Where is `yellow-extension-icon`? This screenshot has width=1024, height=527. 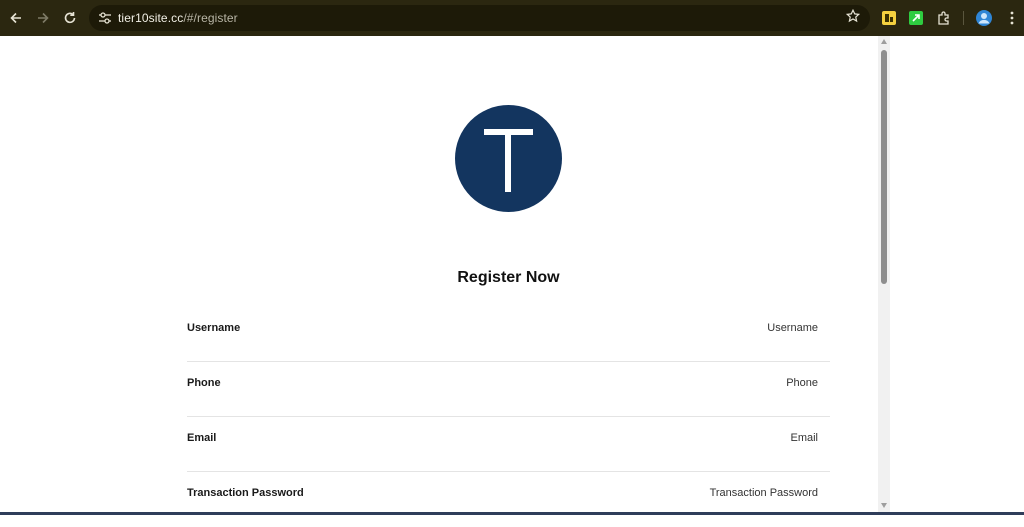
yellow-extension-icon is located at coordinates (889, 18).